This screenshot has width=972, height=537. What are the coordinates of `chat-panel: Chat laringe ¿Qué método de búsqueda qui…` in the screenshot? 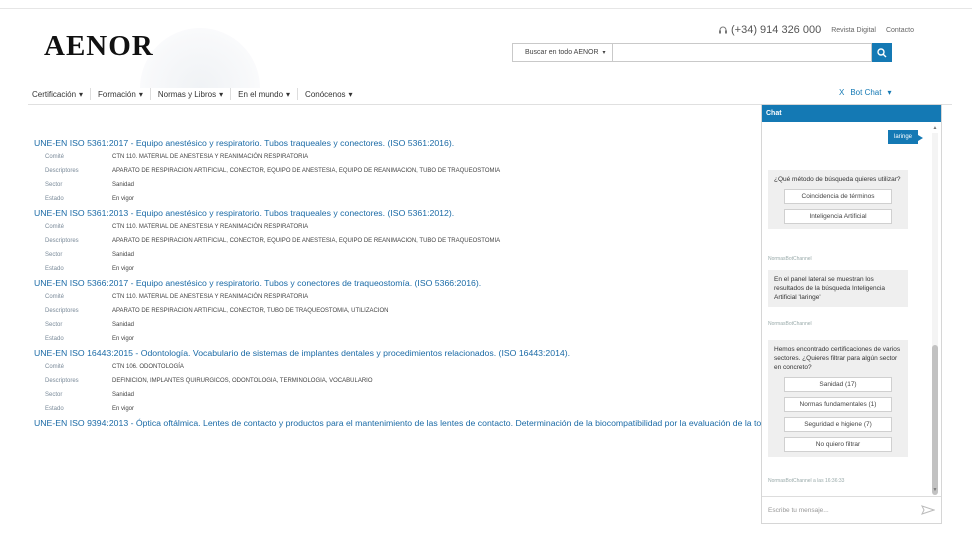 It's located at (851, 314).